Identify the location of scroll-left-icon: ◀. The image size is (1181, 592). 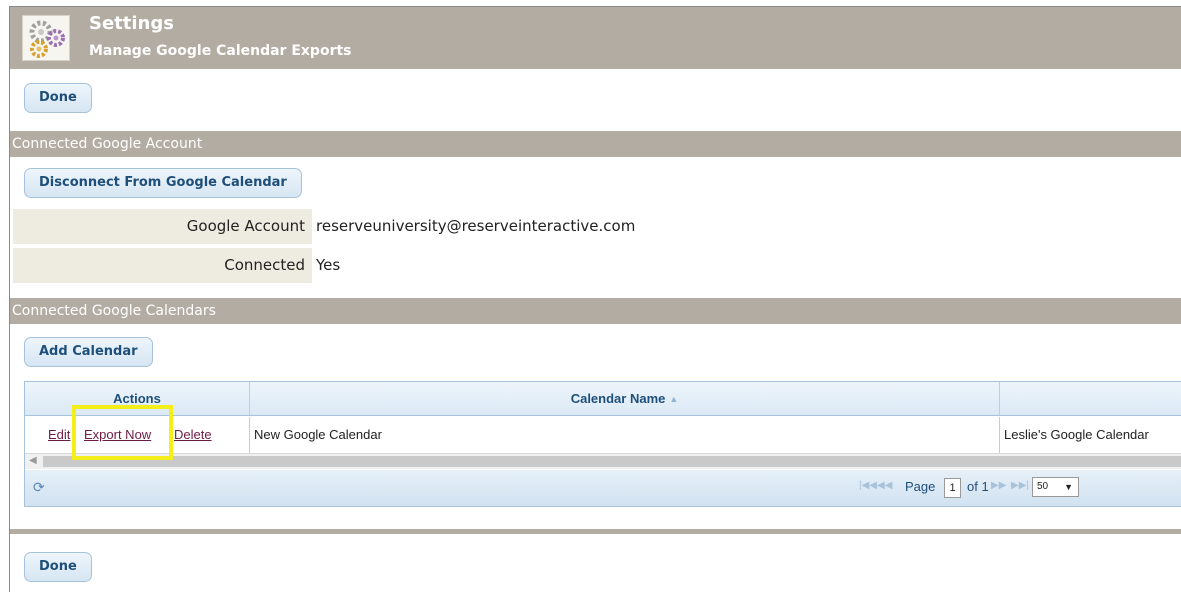
(33, 460).